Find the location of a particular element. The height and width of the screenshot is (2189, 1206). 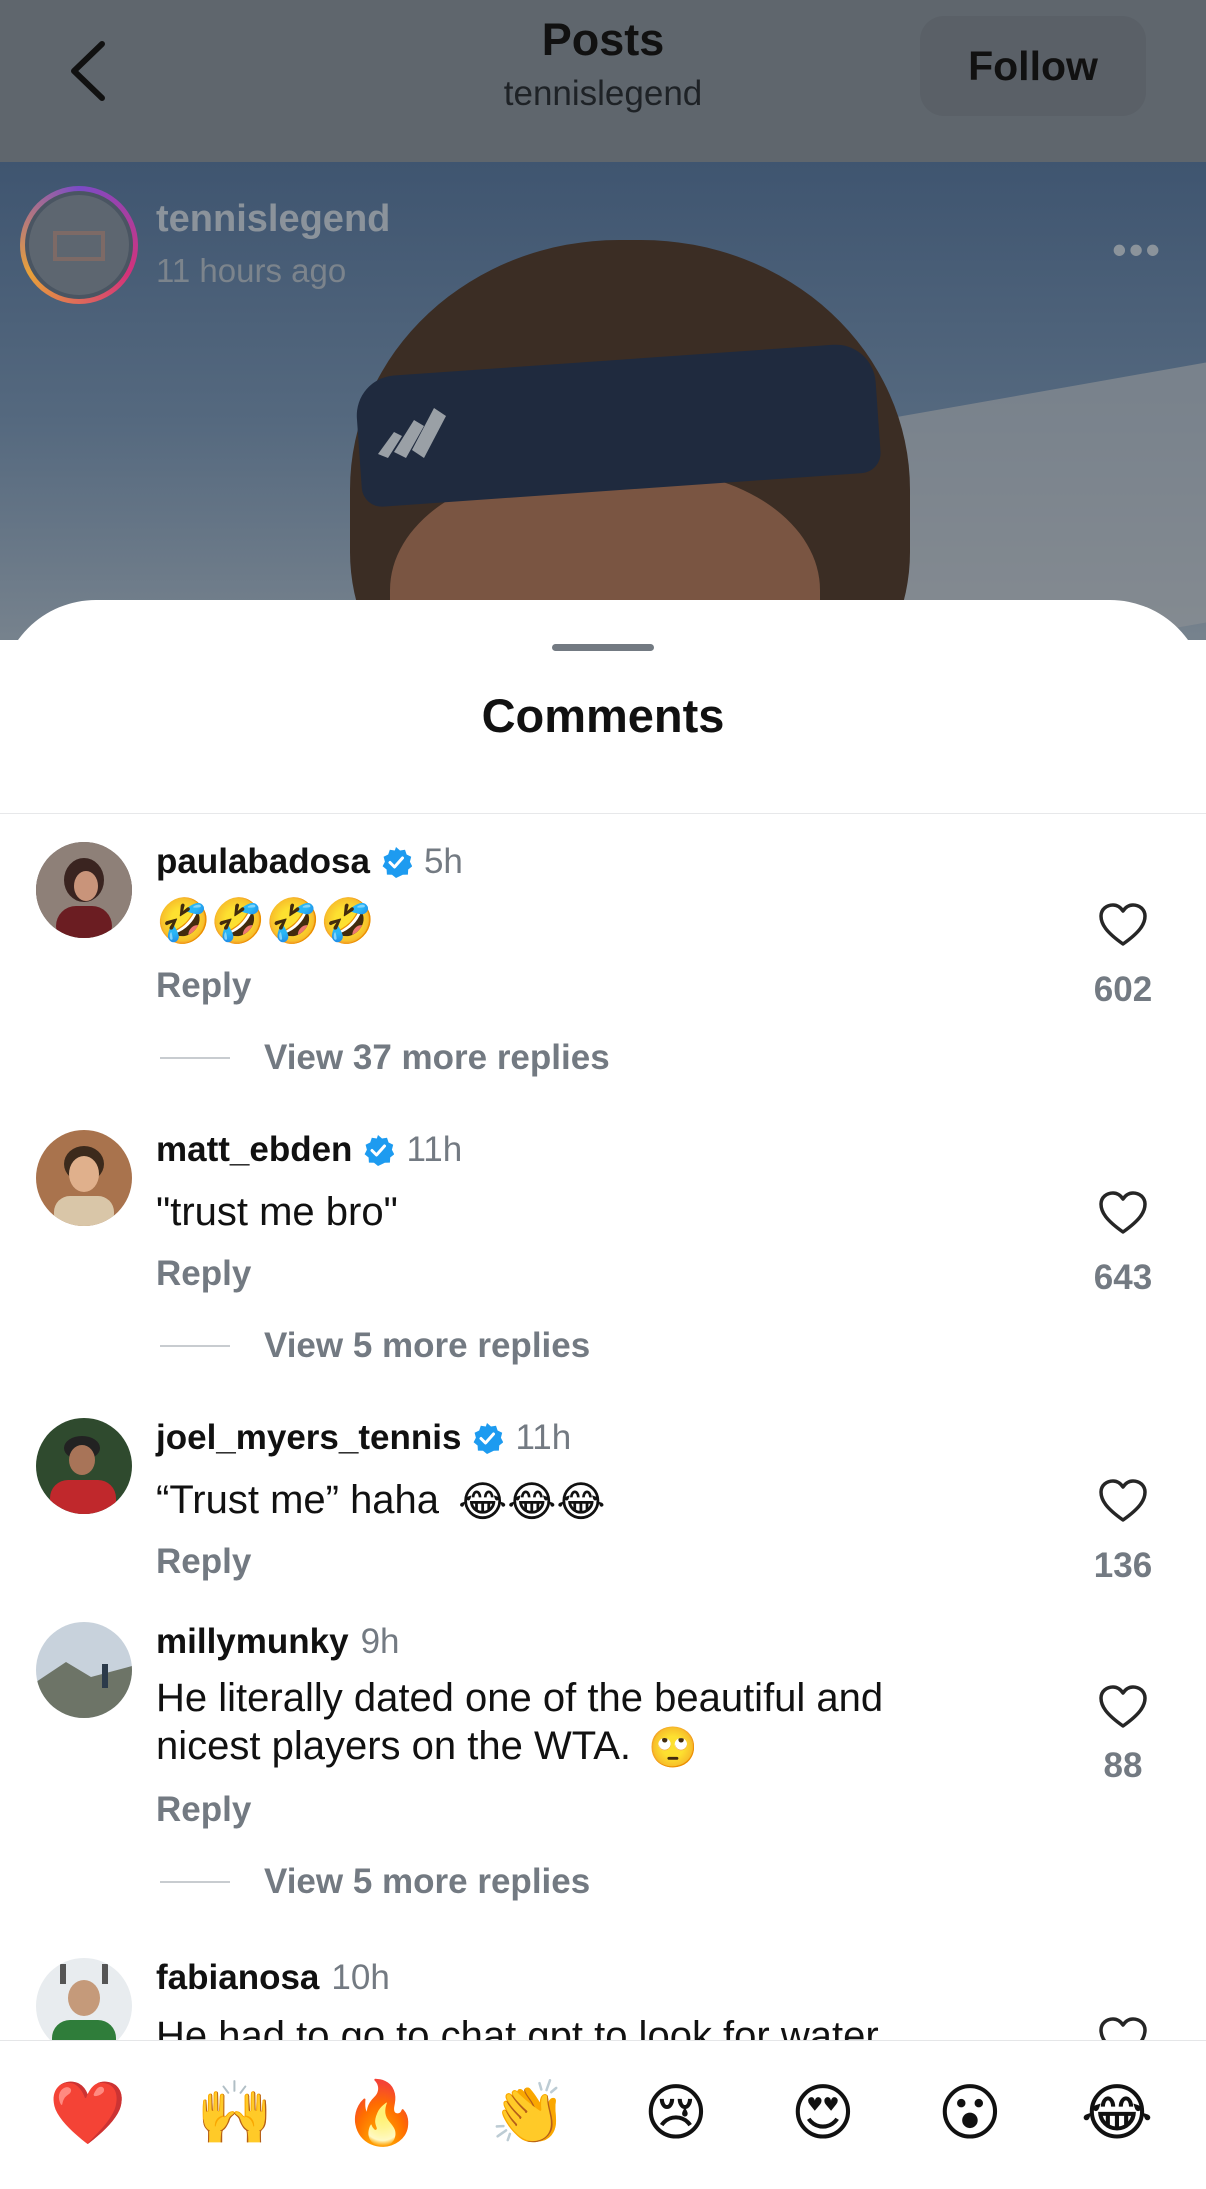

comment-text: 🤣🤣🤣🤣 is located at coordinates (266, 921).